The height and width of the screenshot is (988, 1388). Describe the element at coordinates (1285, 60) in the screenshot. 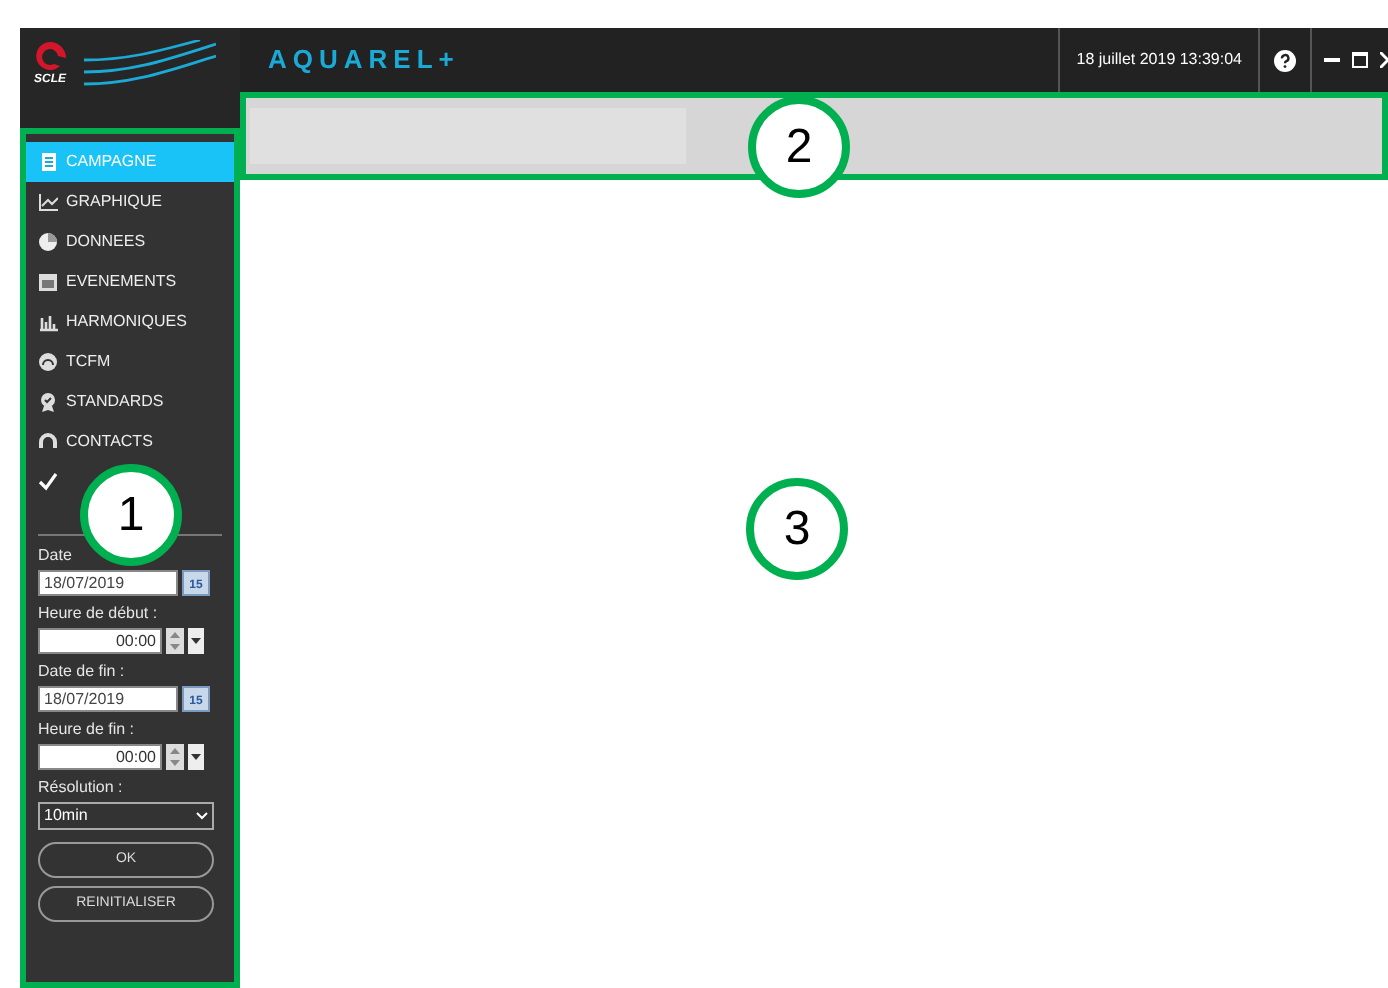

I see `help-icon` at that location.